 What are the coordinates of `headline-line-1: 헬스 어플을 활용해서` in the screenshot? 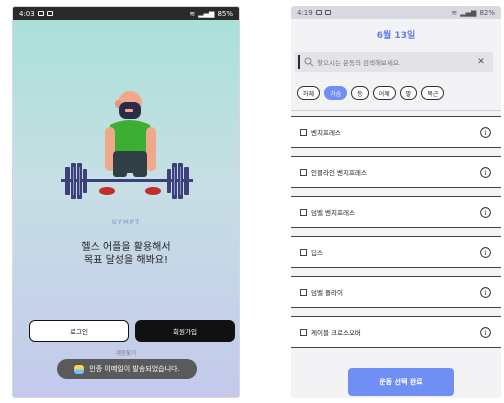 It's located at (126, 247).